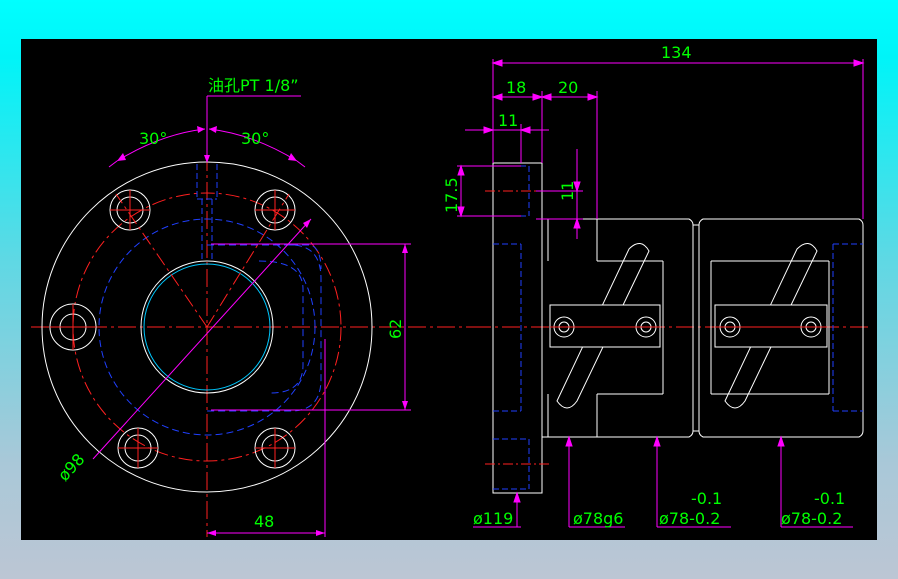 The image size is (898, 579). I want to click on dimension-17-5-label: 17.5, so click(451, 195).